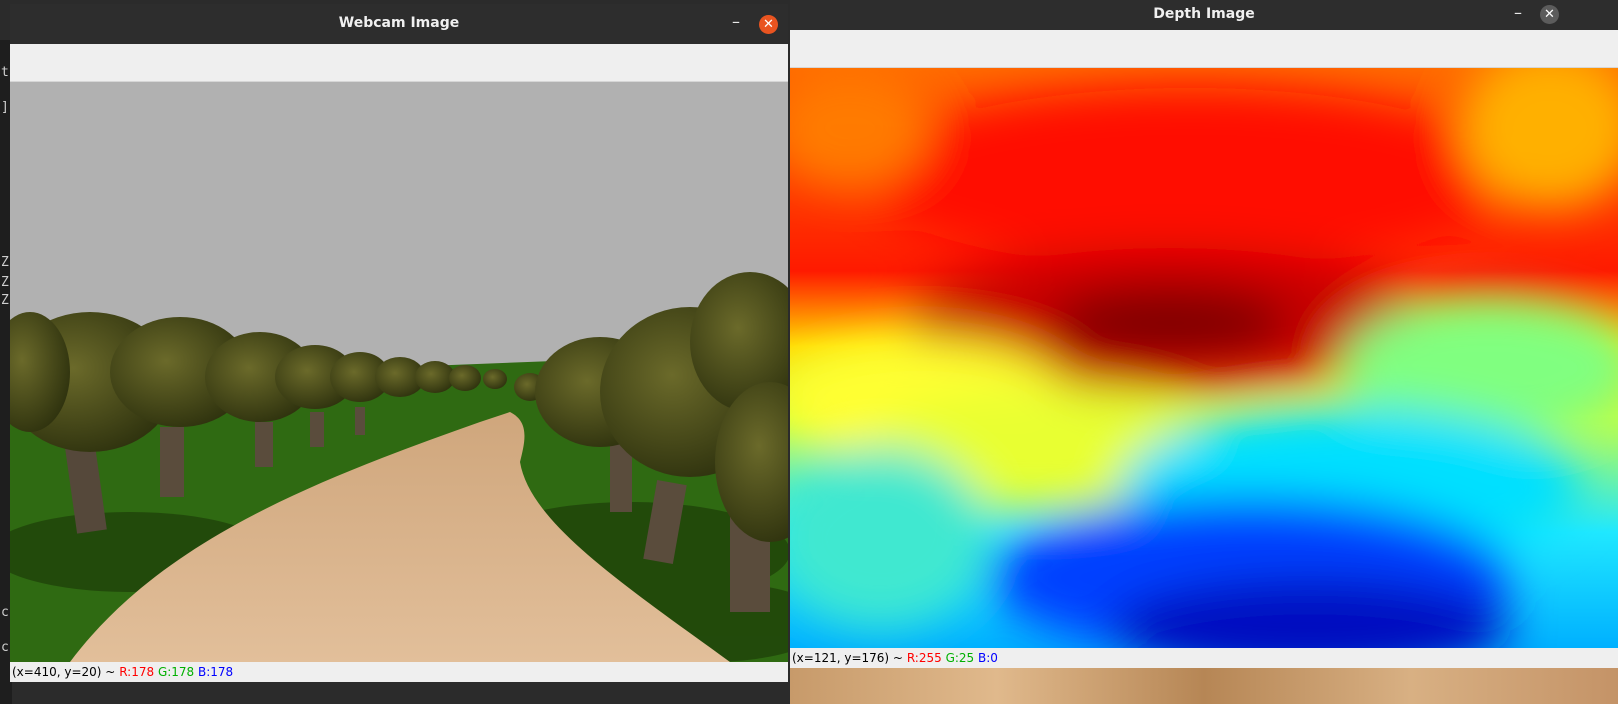 This screenshot has height=704, width=1618. What do you see at coordinates (1204, 658) in the screenshot?
I see `depth-statusbar: (x=121, y=176) ~ R:255 G:25 B:0` at bounding box center [1204, 658].